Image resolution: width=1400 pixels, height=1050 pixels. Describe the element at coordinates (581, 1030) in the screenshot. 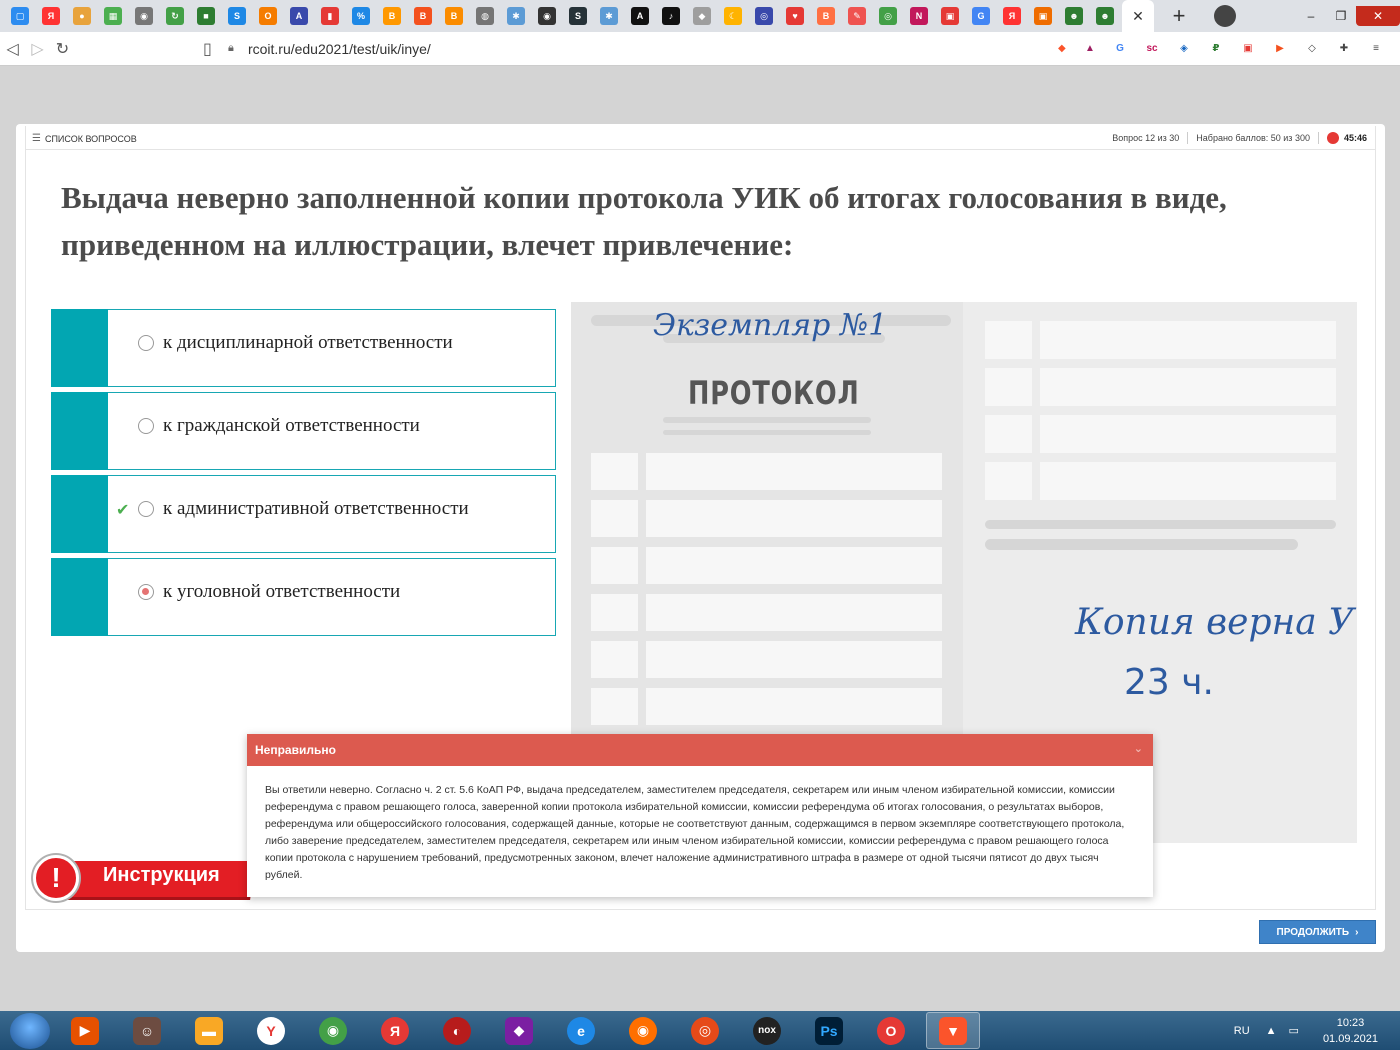

I see `taskbar-ie: e` at that location.